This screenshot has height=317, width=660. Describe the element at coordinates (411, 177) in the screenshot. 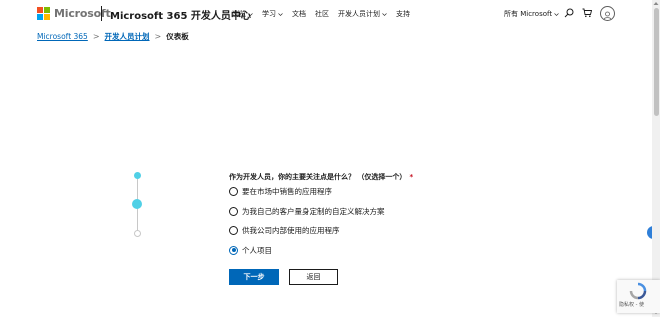

I see `required-mark: *` at that location.